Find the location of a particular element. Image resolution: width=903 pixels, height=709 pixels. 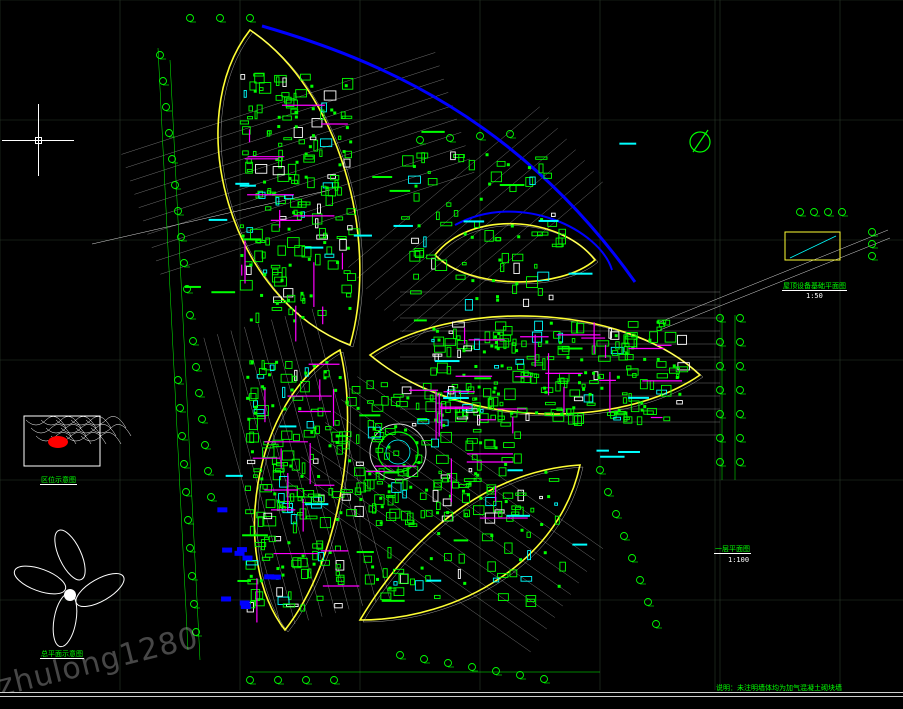

location-map-site is located at coordinates (58, 442).